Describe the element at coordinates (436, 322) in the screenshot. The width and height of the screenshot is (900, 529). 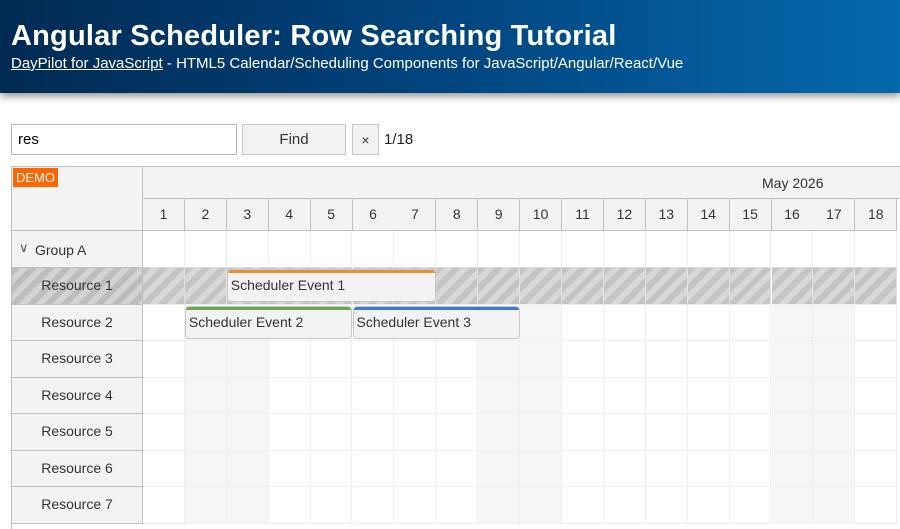
I see `scheduler-event: Scheduler Event 3` at that location.